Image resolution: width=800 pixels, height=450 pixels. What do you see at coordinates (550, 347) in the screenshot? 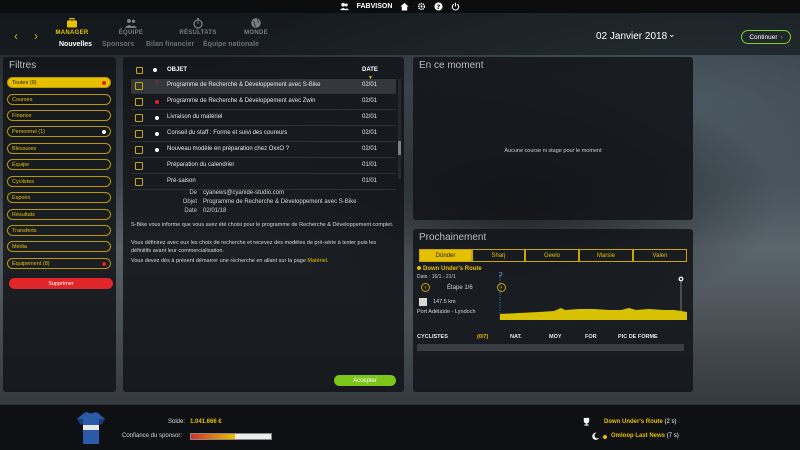
I see `cyclists-list` at bounding box center [550, 347].